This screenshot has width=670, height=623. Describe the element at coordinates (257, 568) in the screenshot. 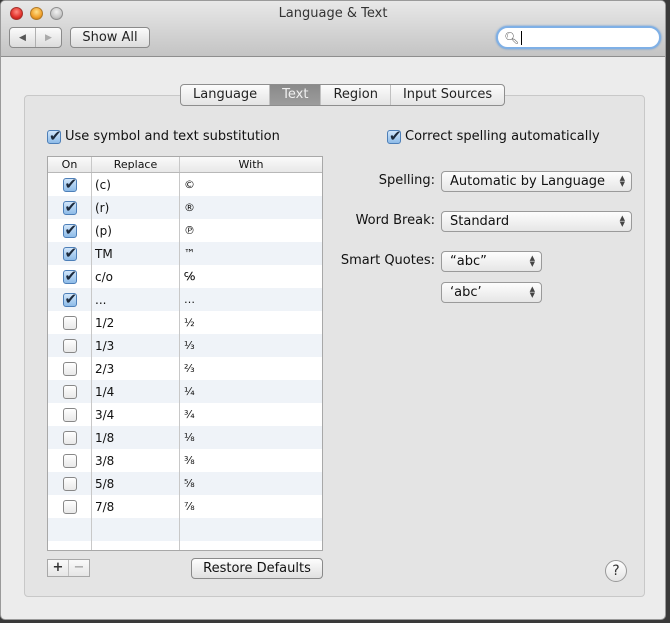

I see `restore-defaults-button: Restore Defaults` at that location.